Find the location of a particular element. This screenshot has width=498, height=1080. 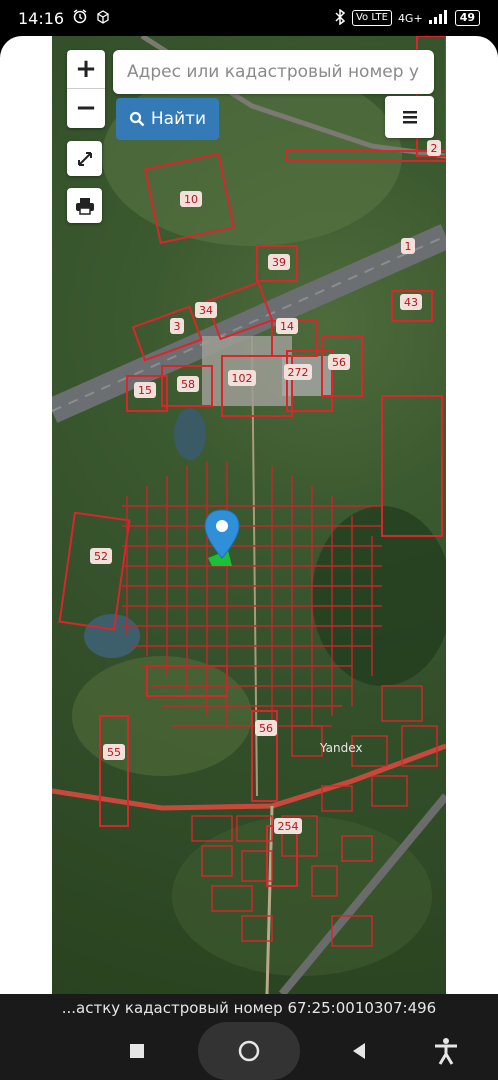

hamburger-icon is located at coordinates (409, 117).